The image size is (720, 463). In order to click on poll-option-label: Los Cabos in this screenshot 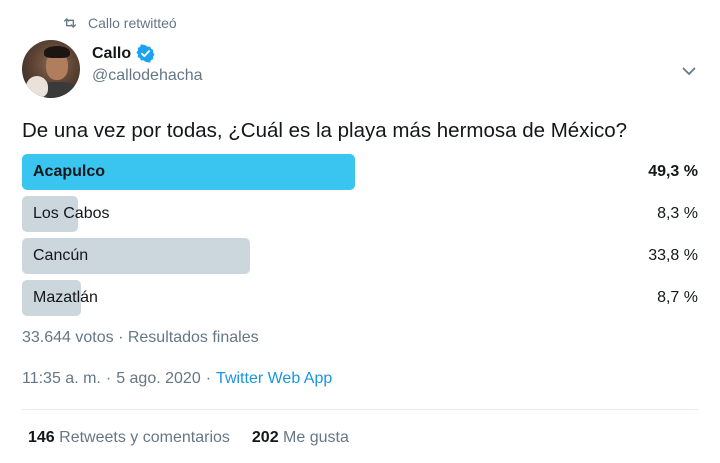, I will do `click(71, 213)`.